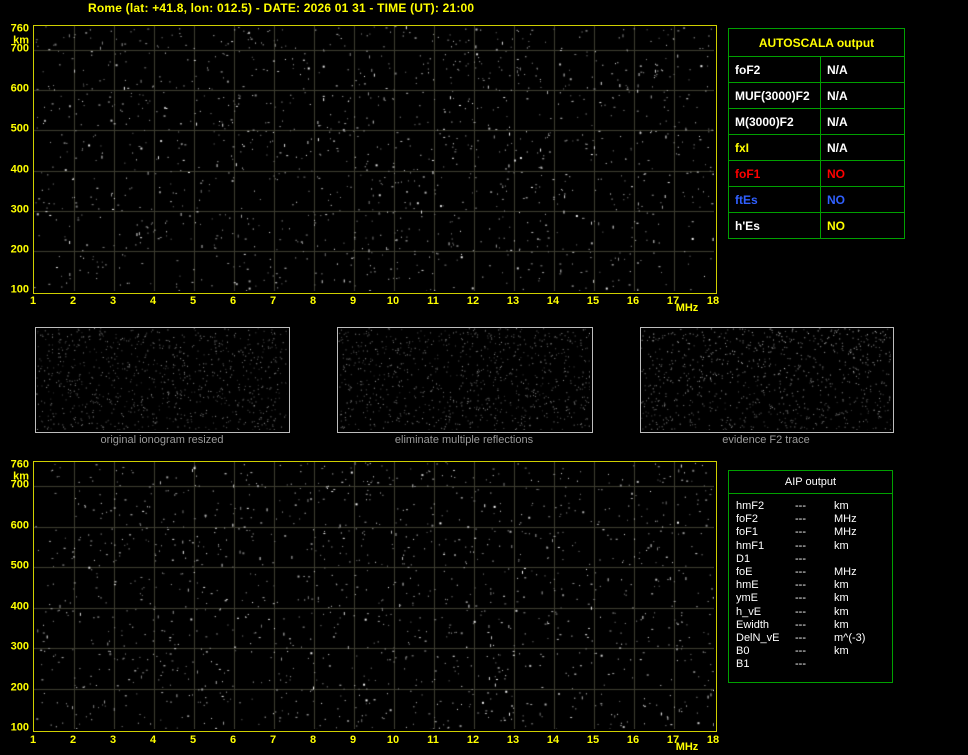  I want to click on aip-parameter-label: hmE, so click(747, 585).